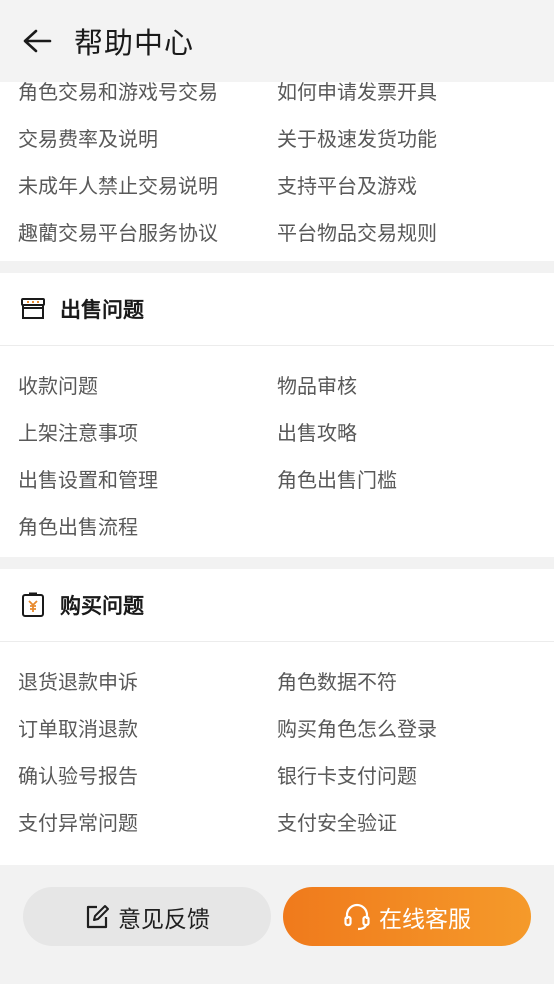 The image size is (554, 984). What do you see at coordinates (102, 310) in the screenshot?
I see `sell-section-title: 出售问题` at bounding box center [102, 310].